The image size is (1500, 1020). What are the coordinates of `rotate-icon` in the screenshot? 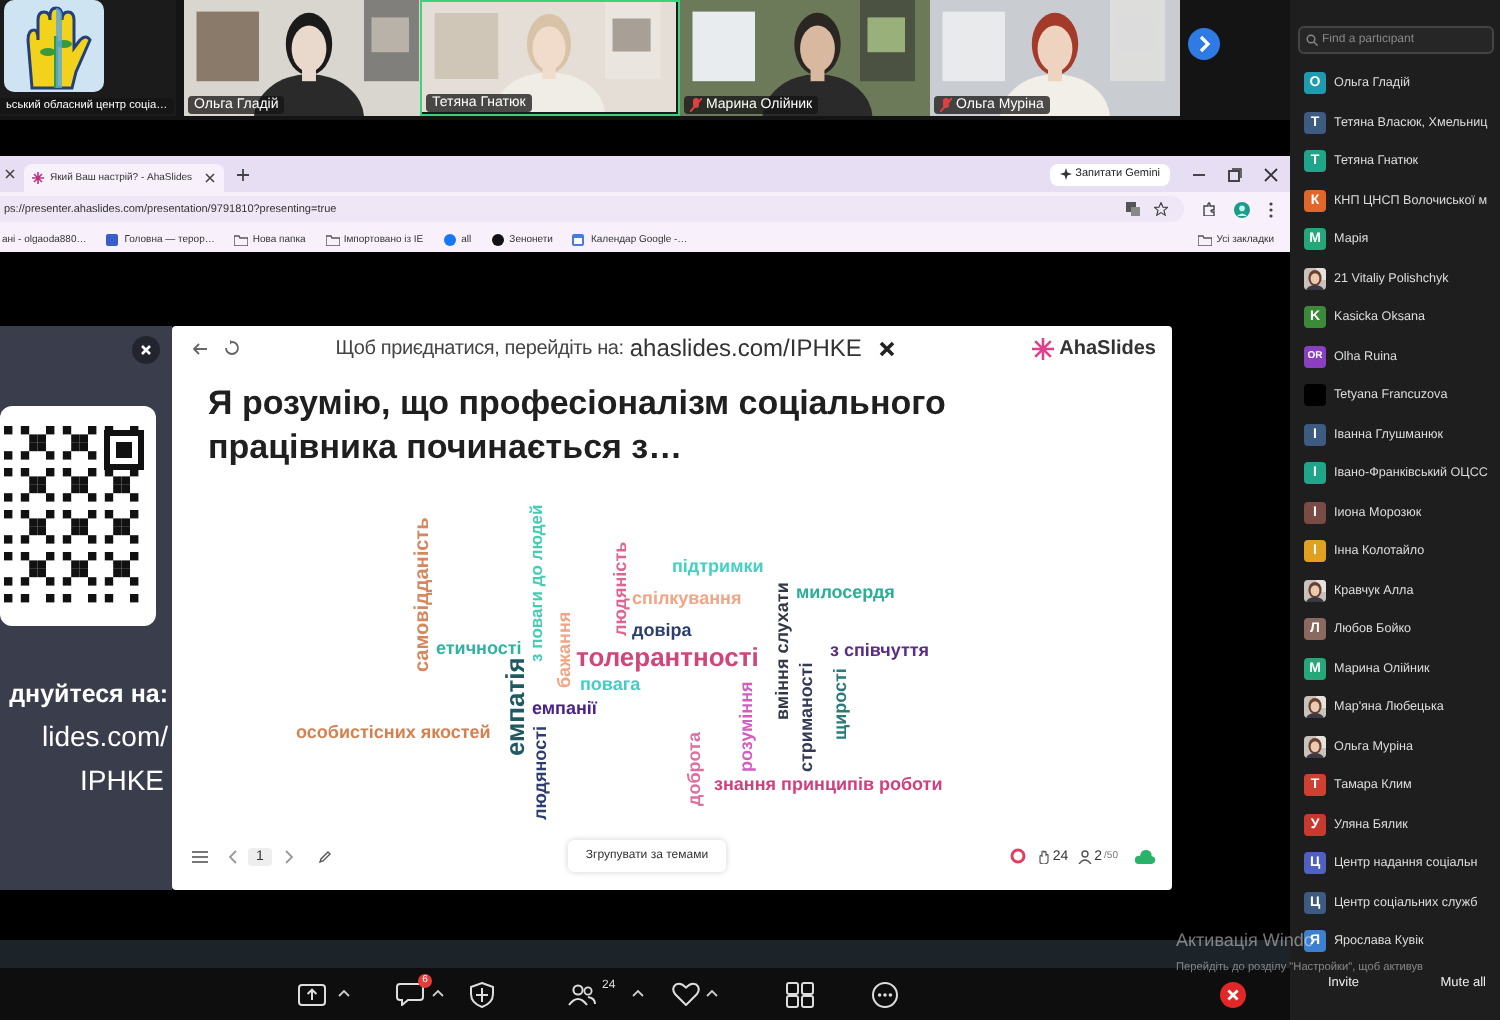 It's located at (232, 348).